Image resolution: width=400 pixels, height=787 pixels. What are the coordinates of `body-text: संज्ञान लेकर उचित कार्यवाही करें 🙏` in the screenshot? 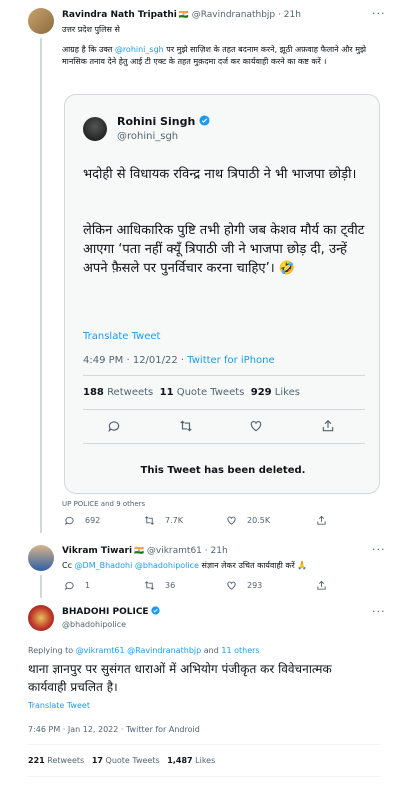 It's located at (253, 565).